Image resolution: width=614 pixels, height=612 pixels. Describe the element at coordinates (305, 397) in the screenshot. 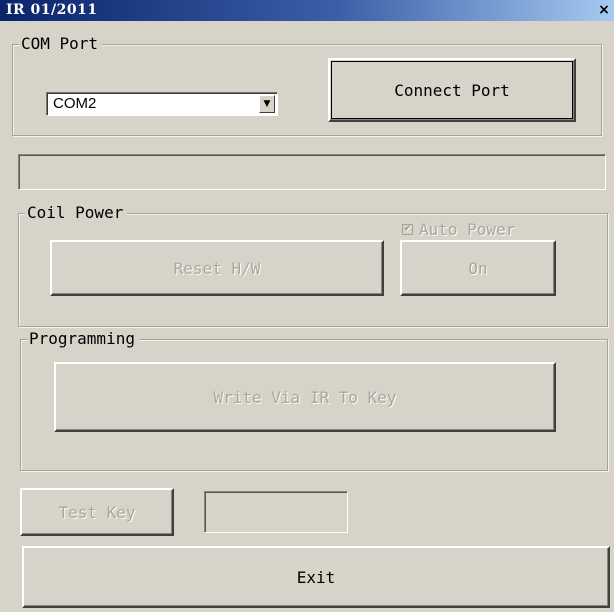

I see `write-via-ir-button: Write Via IR To Key` at that location.